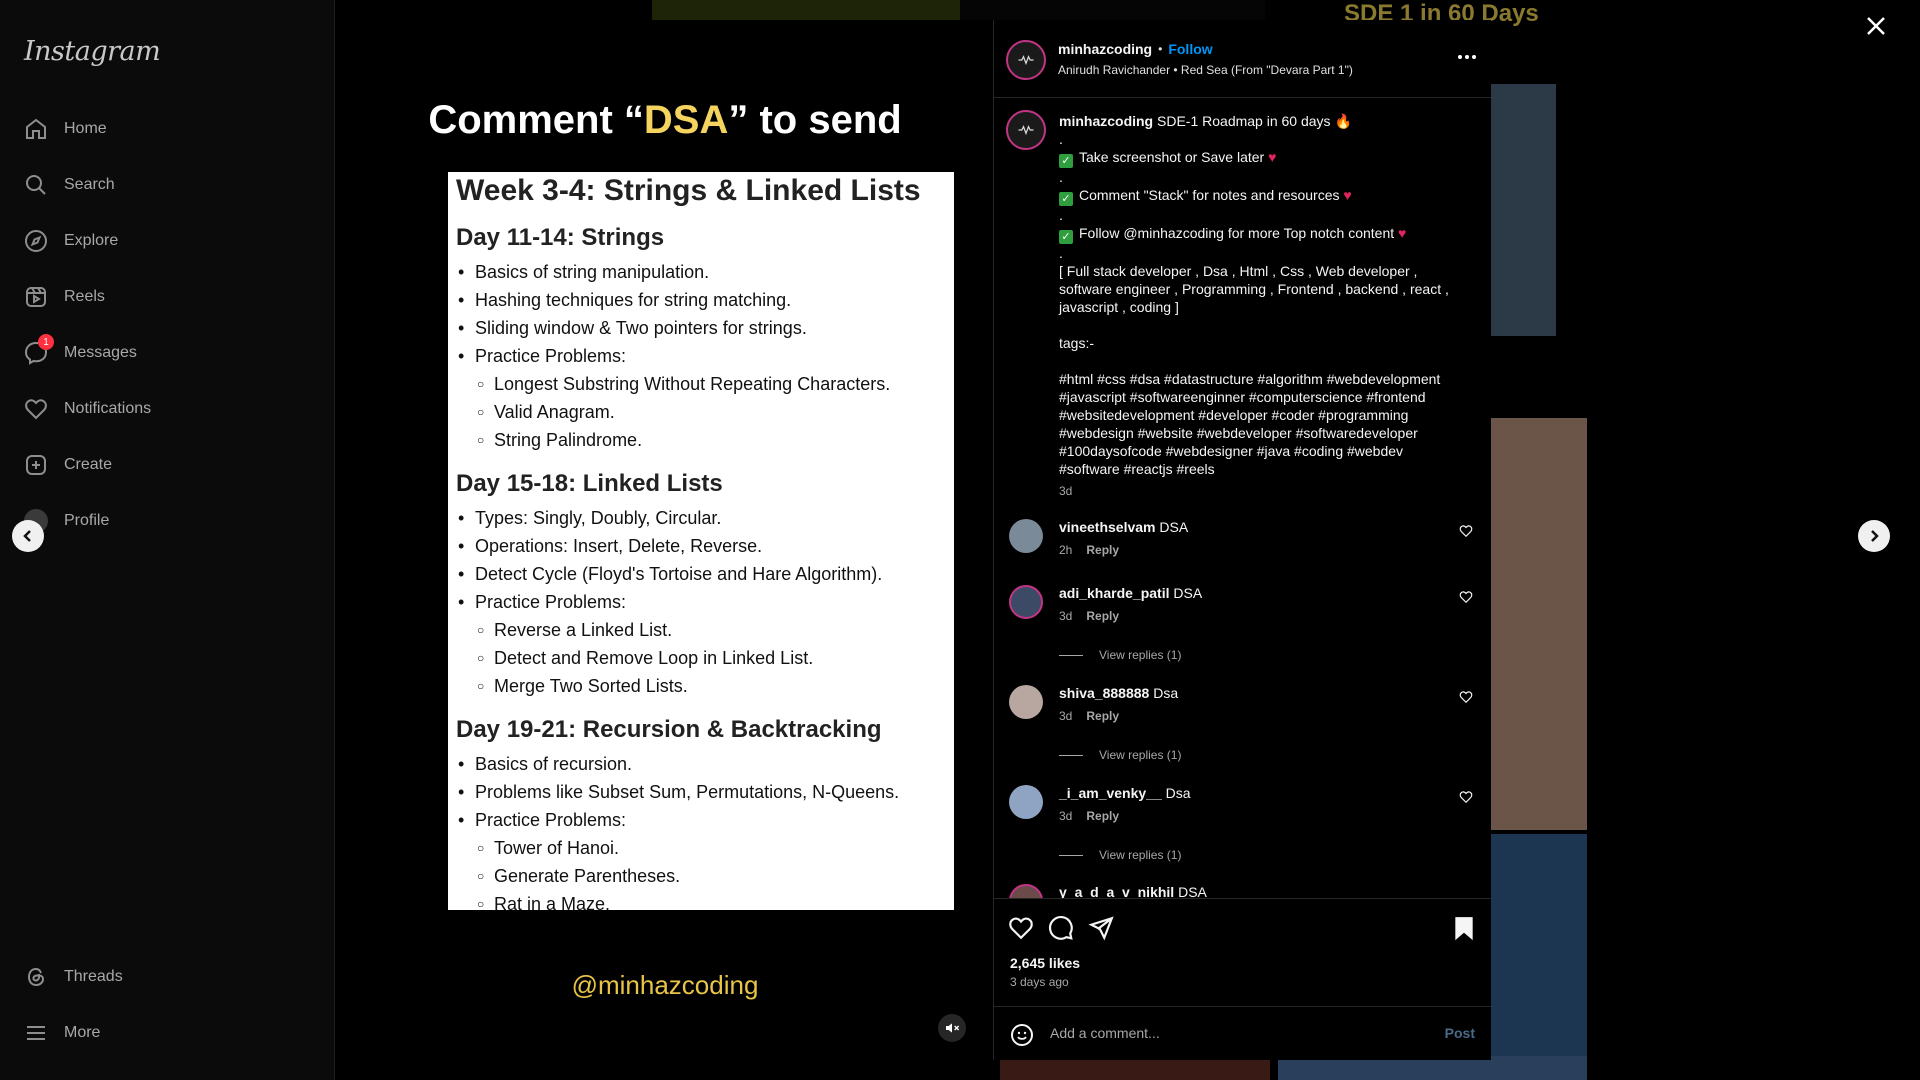  What do you see at coordinates (701, 764) in the screenshot?
I see `list-item: Basics of recursion.` at bounding box center [701, 764].